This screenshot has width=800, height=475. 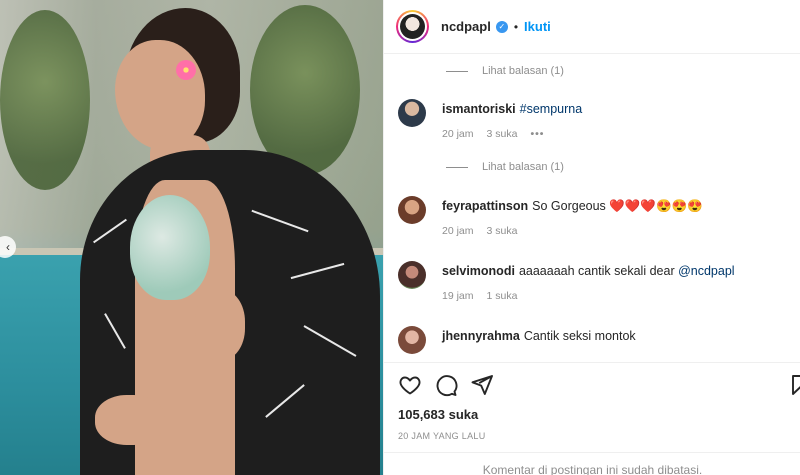 What do you see at coordinates (486, 296) in the screenshot?
I see `comment-meta: 19 jam 1 suka` at bounding box center [486, 296].